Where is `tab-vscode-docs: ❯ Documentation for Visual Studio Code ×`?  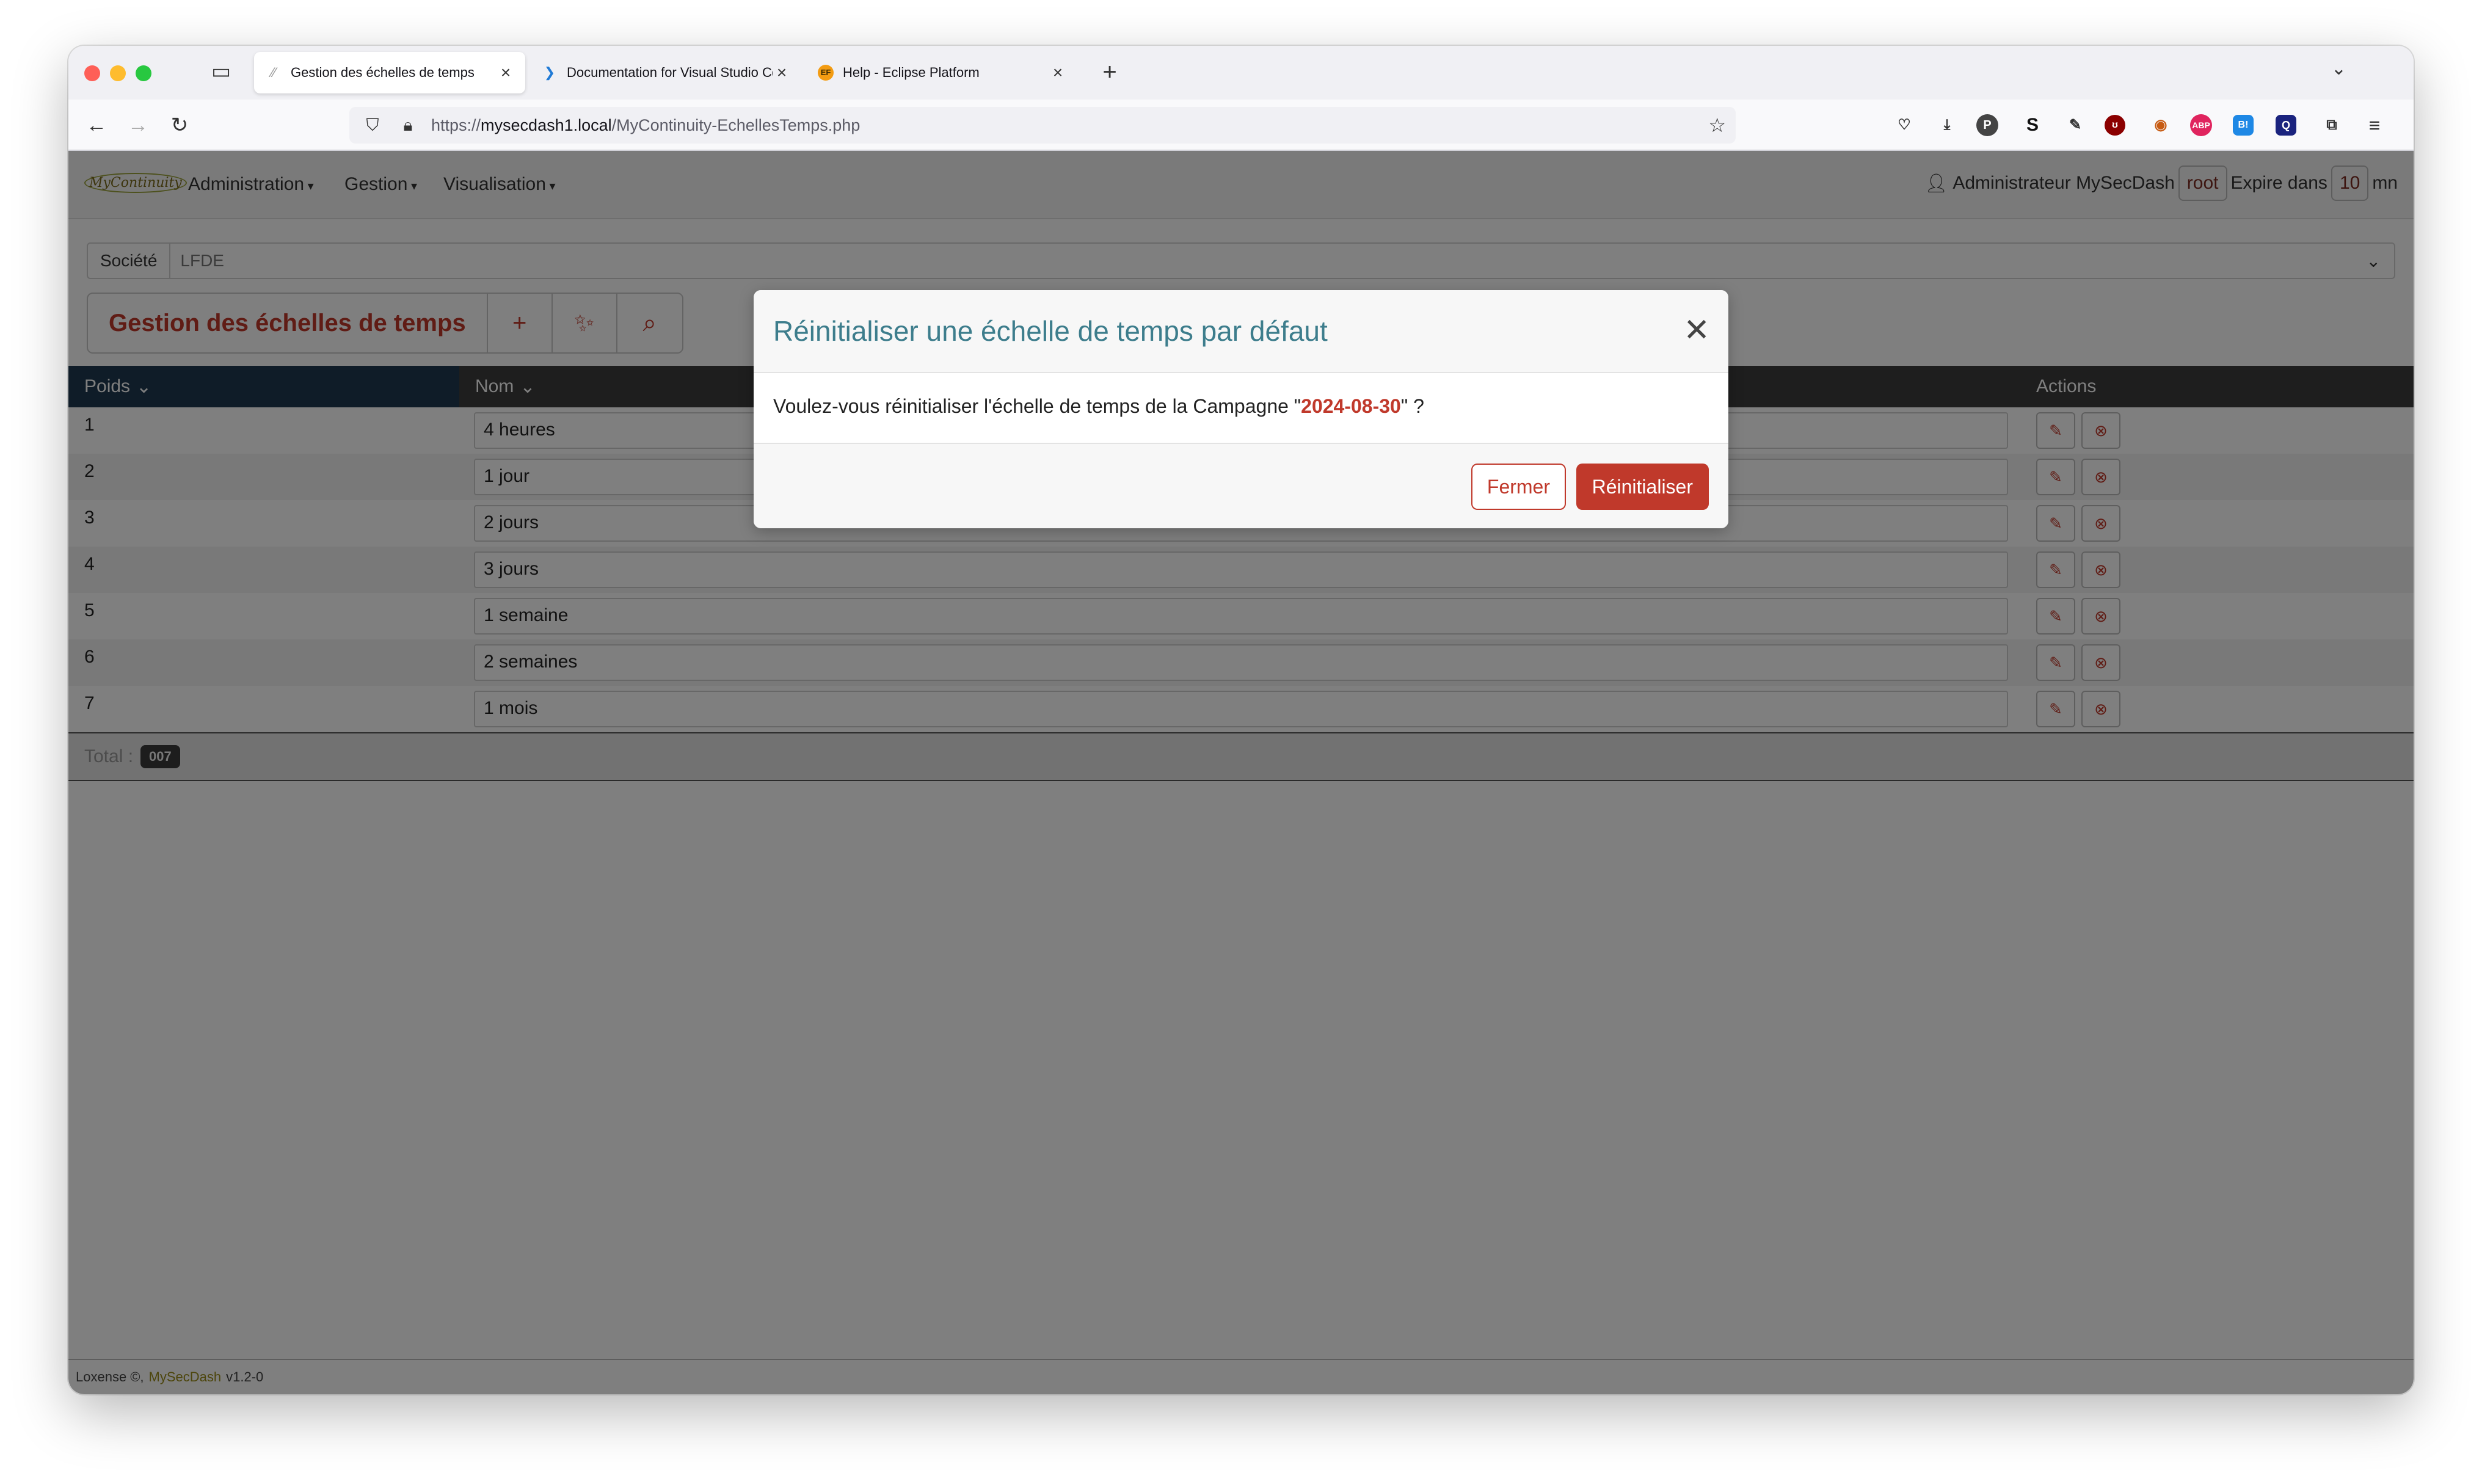
tab-vscode-docs: ❯ Documentation for Visual Studio Code × is located at coordinates (665, 72).